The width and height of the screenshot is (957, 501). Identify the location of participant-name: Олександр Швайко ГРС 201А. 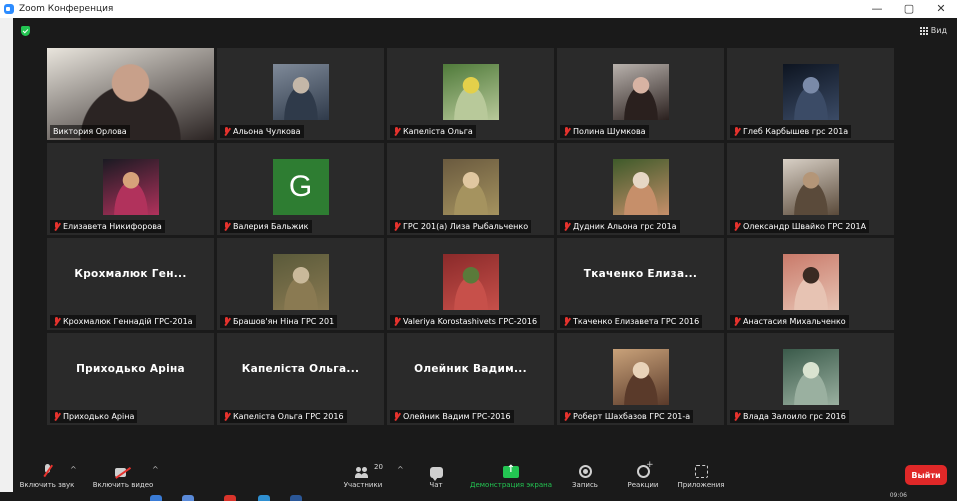
(805, 226).